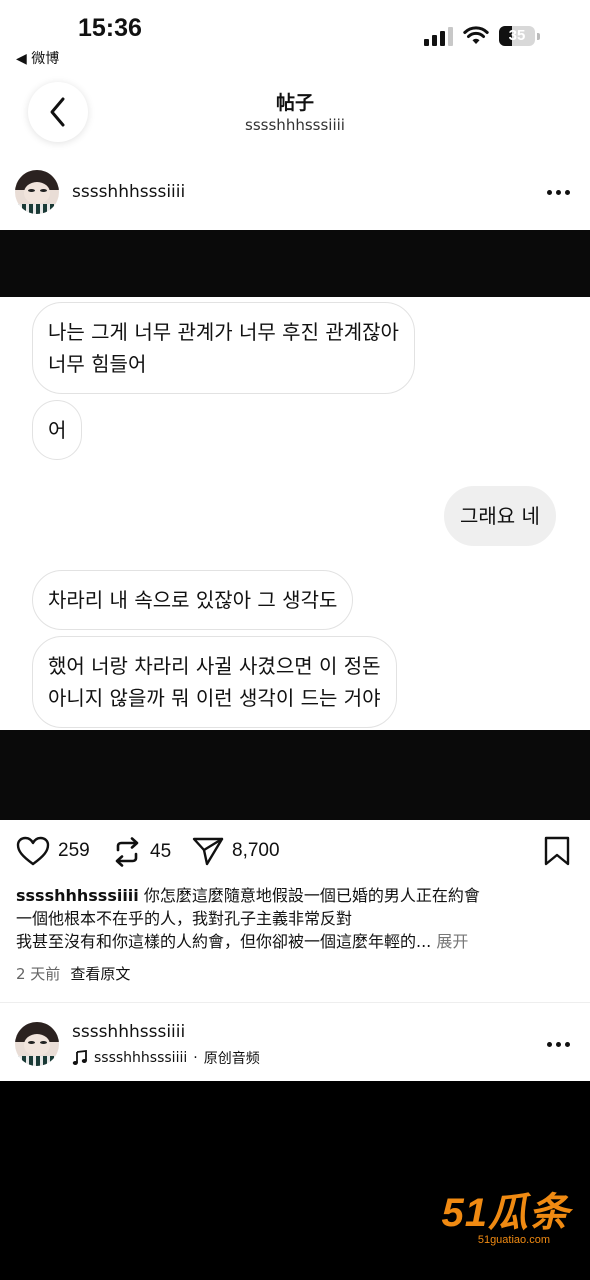  What do you see at coordinates (110, 28) in the screenshot?
I see `status-time: 15:36` at bounding box center [110, 28].